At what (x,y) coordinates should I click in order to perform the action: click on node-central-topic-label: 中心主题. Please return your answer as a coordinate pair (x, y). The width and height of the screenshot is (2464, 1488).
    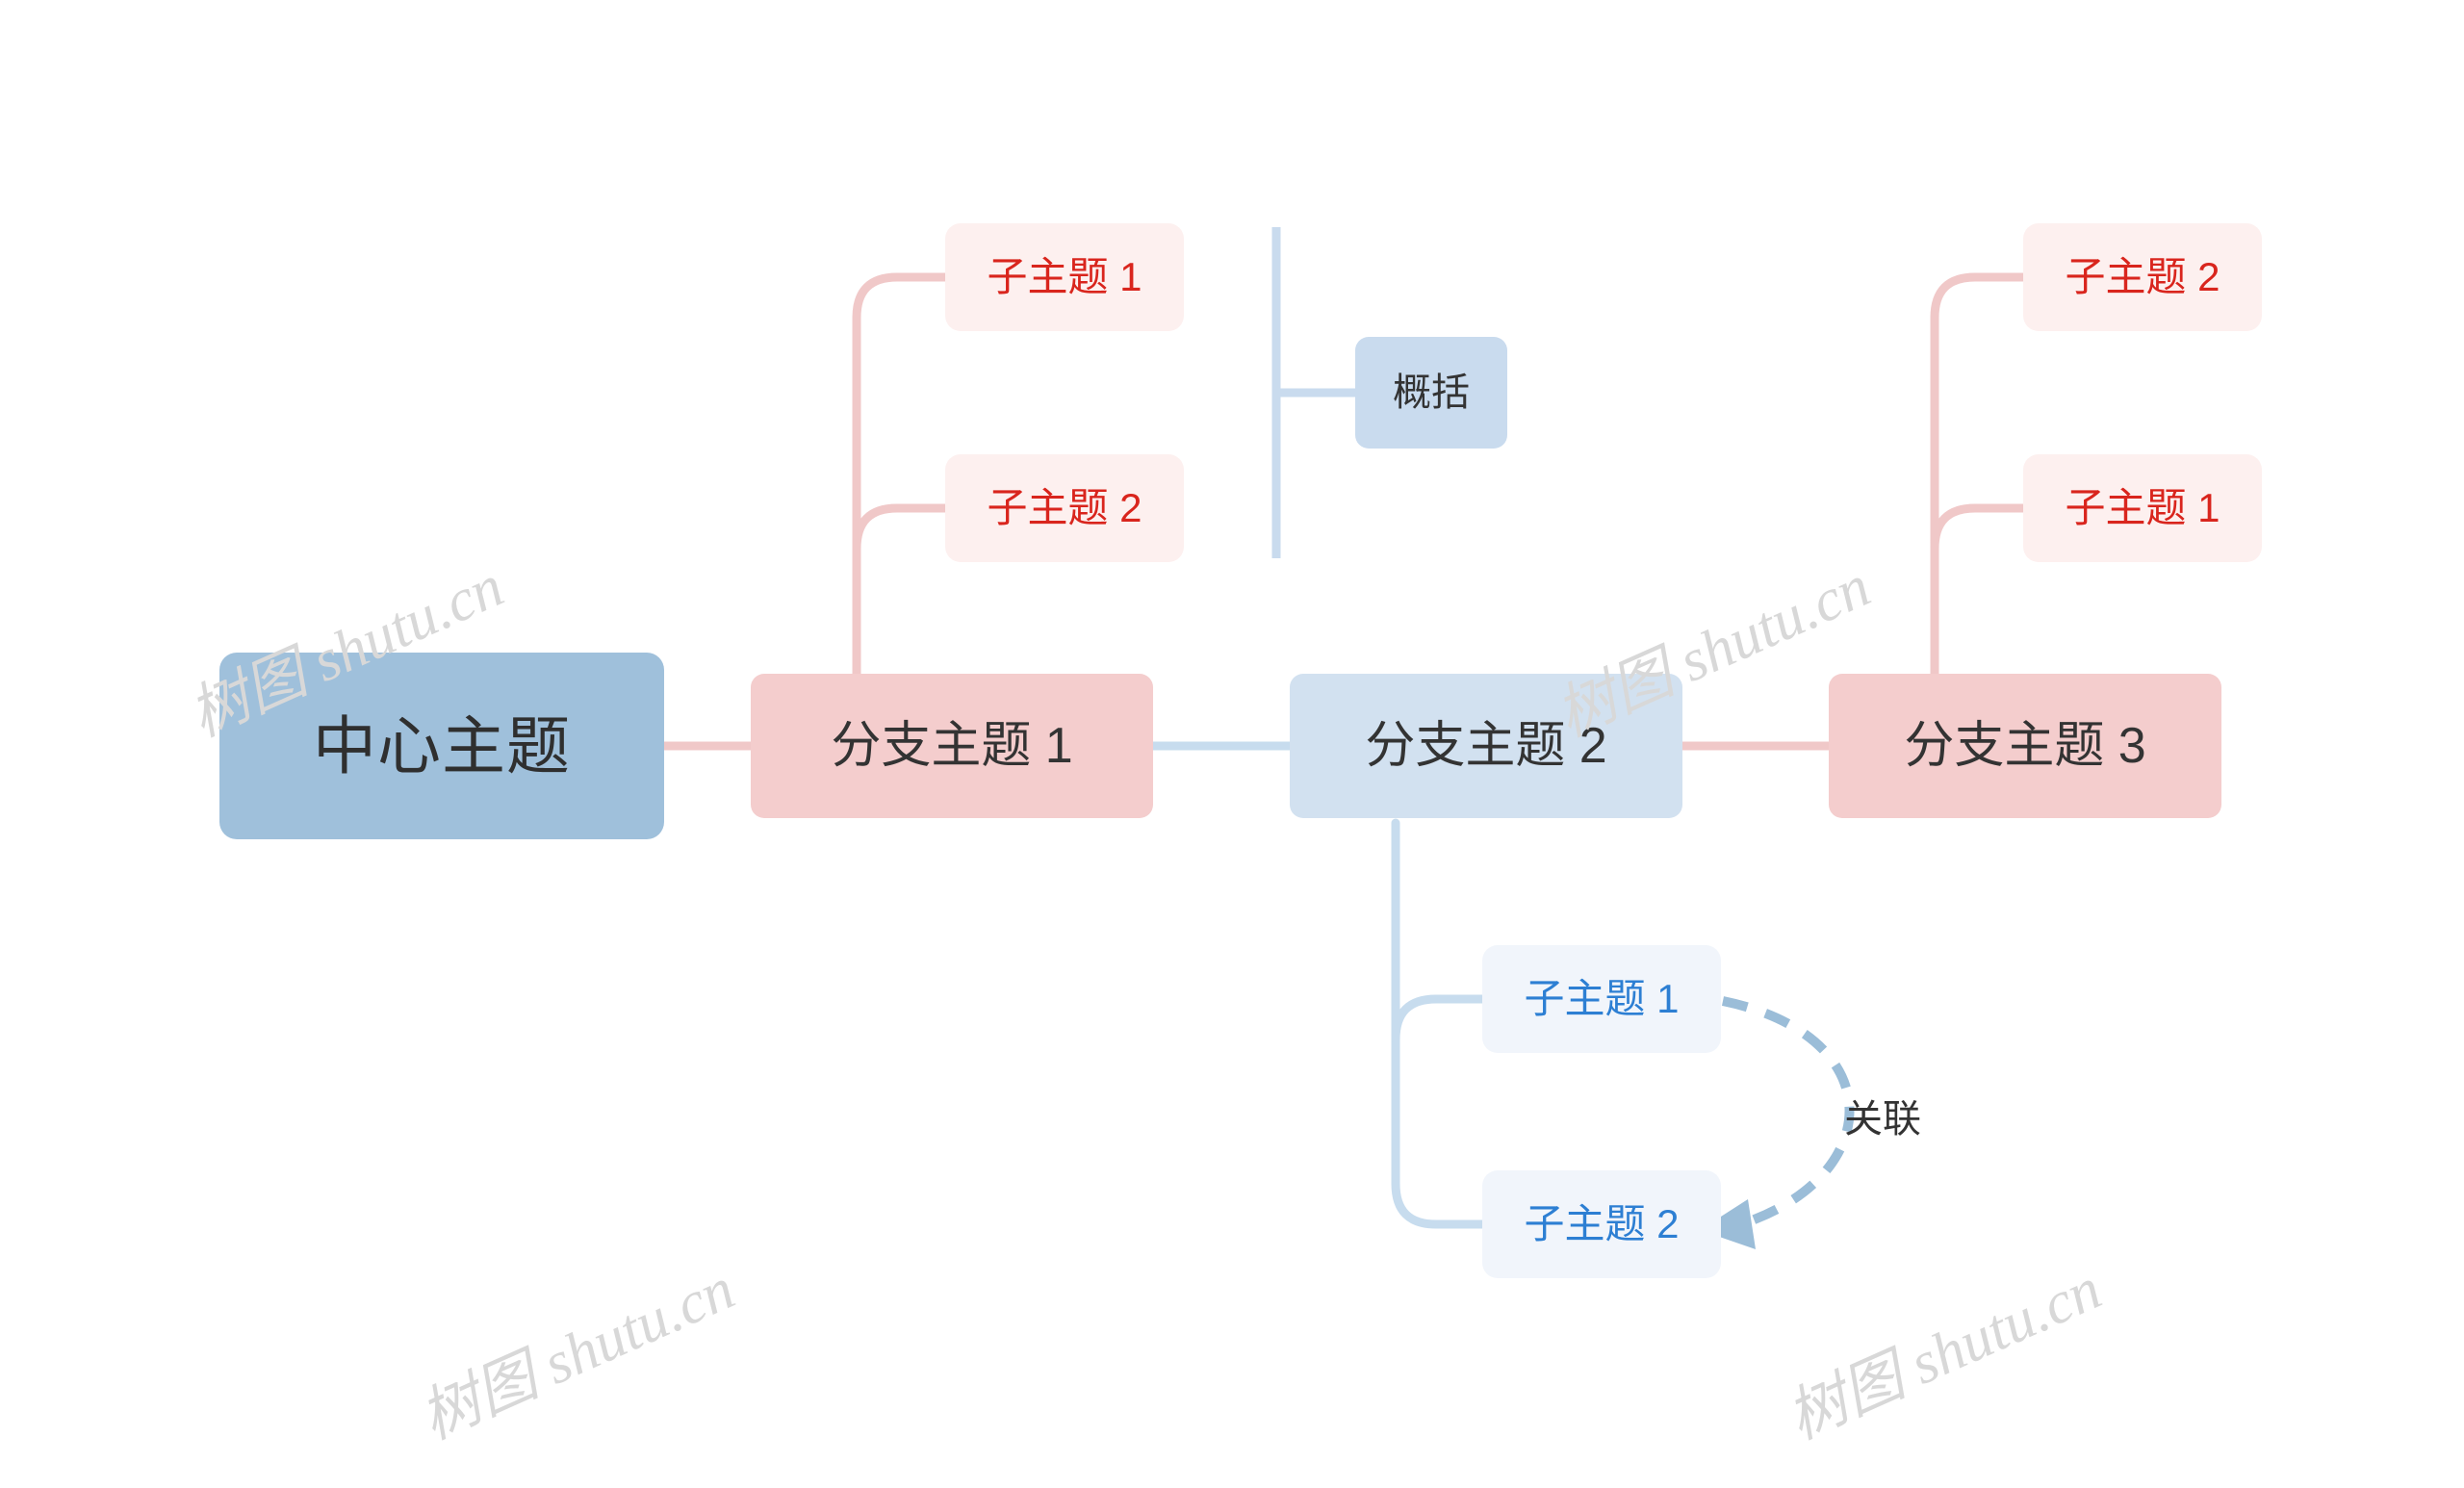
    Looking at the image, I should click on (442, 746).